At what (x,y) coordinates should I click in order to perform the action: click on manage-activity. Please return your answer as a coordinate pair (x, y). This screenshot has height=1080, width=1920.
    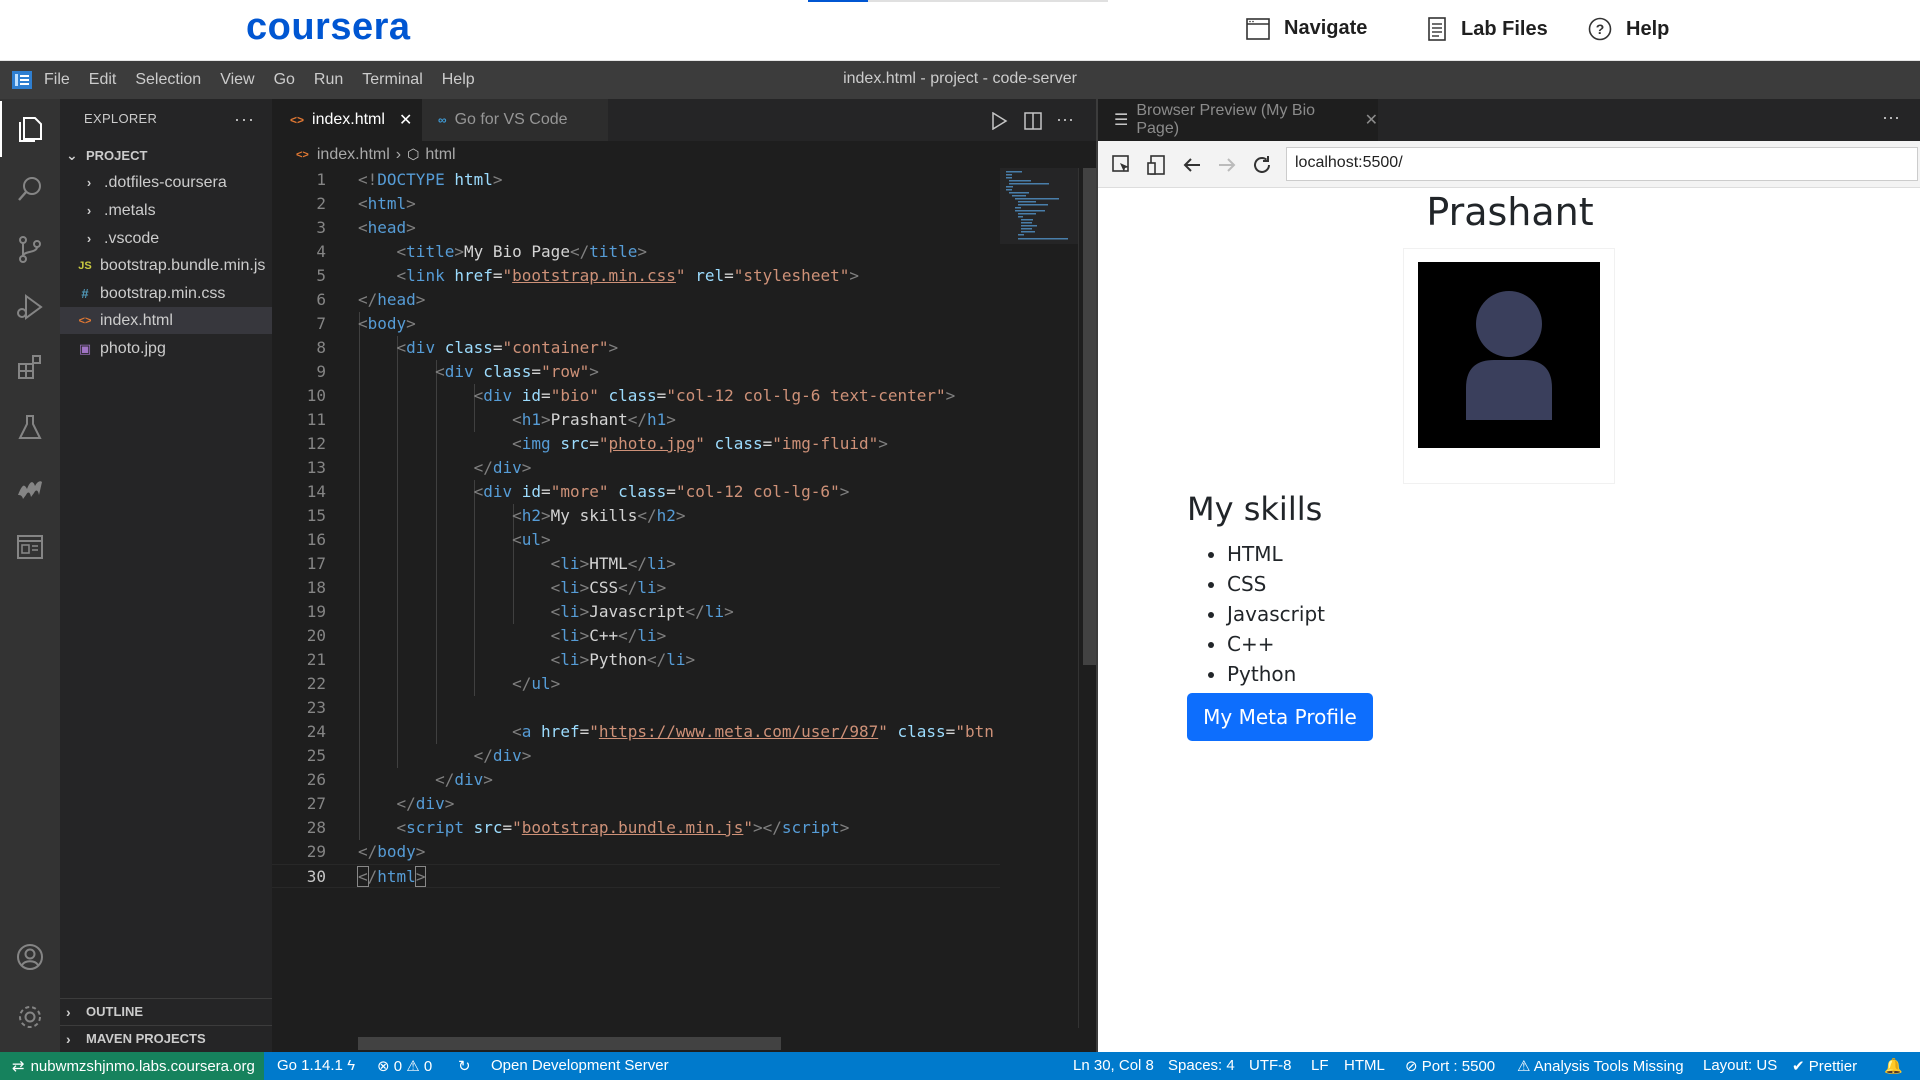
    Looking at the image, I should click on (30, 1017).